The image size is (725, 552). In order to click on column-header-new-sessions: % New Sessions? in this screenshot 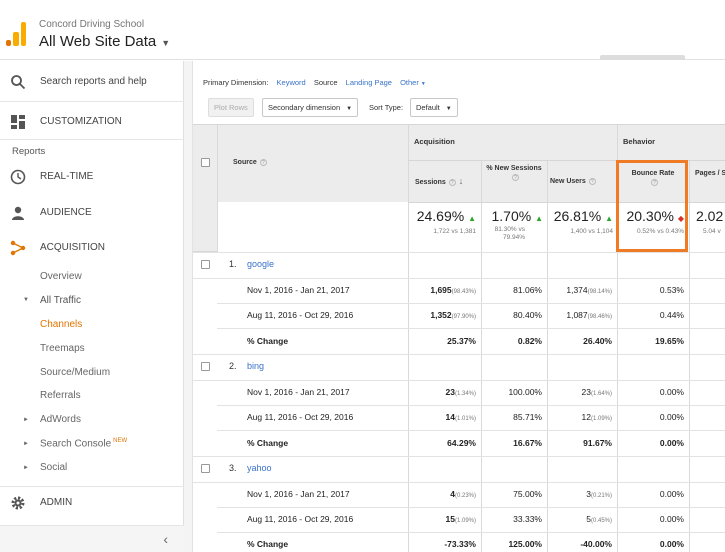, I will do `click(514, 173)`.